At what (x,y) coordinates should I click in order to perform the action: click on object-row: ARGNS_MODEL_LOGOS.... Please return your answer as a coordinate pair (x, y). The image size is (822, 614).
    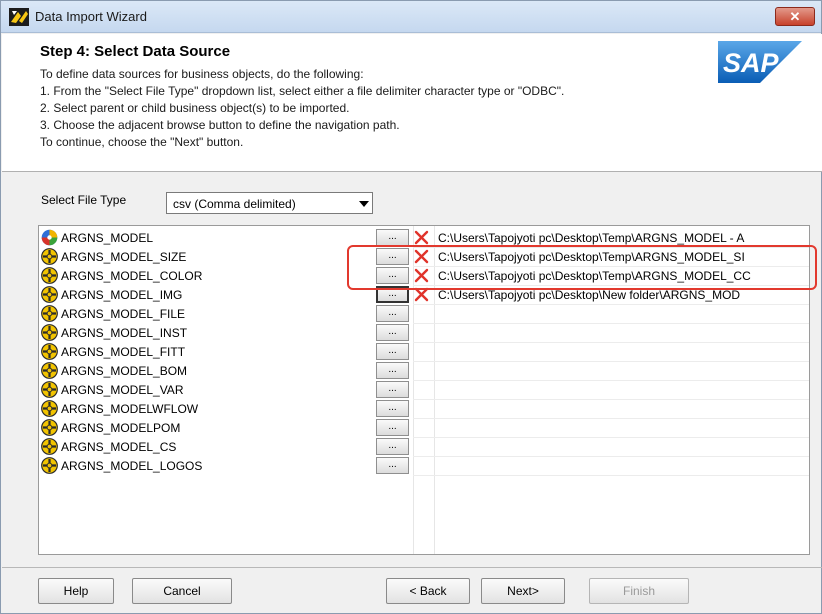
    Looking at the image, I should click on (424, 465).